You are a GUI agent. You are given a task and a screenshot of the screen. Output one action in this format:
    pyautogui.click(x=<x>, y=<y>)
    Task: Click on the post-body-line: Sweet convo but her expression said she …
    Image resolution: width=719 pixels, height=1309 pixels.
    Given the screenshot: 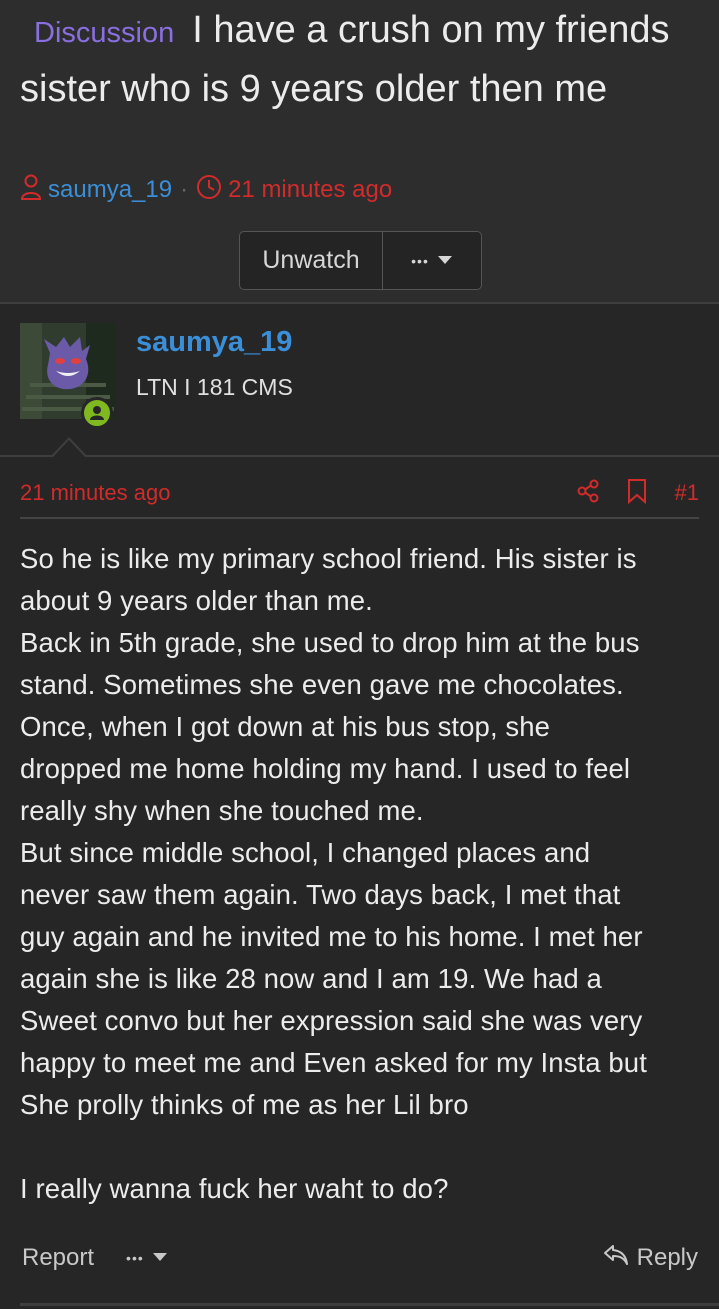 What is the action you would take?
    pyautogui.click(x=331, y=1020)
    